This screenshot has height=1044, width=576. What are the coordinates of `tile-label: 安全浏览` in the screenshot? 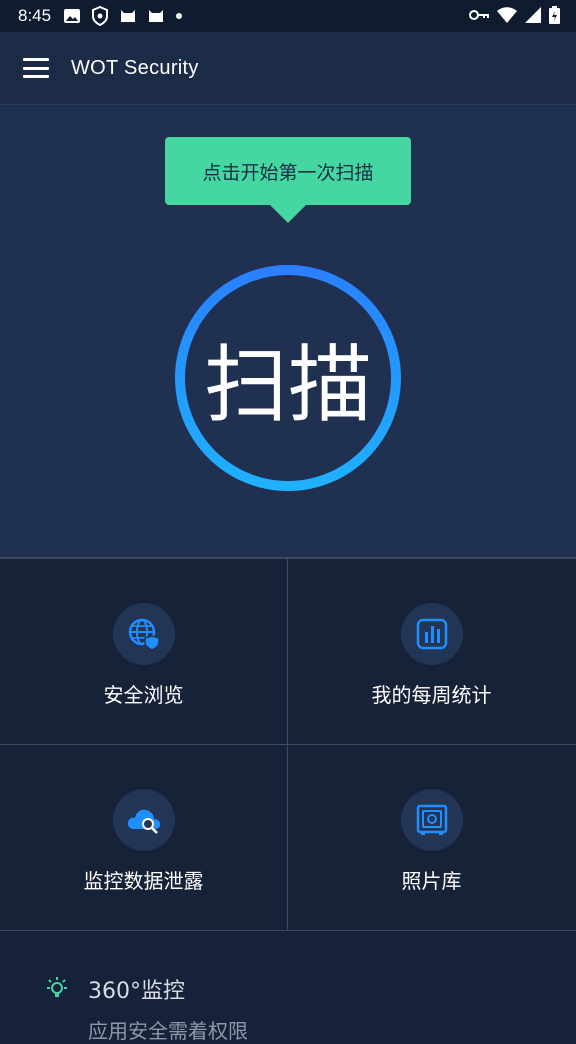 It's located at (143, 695).